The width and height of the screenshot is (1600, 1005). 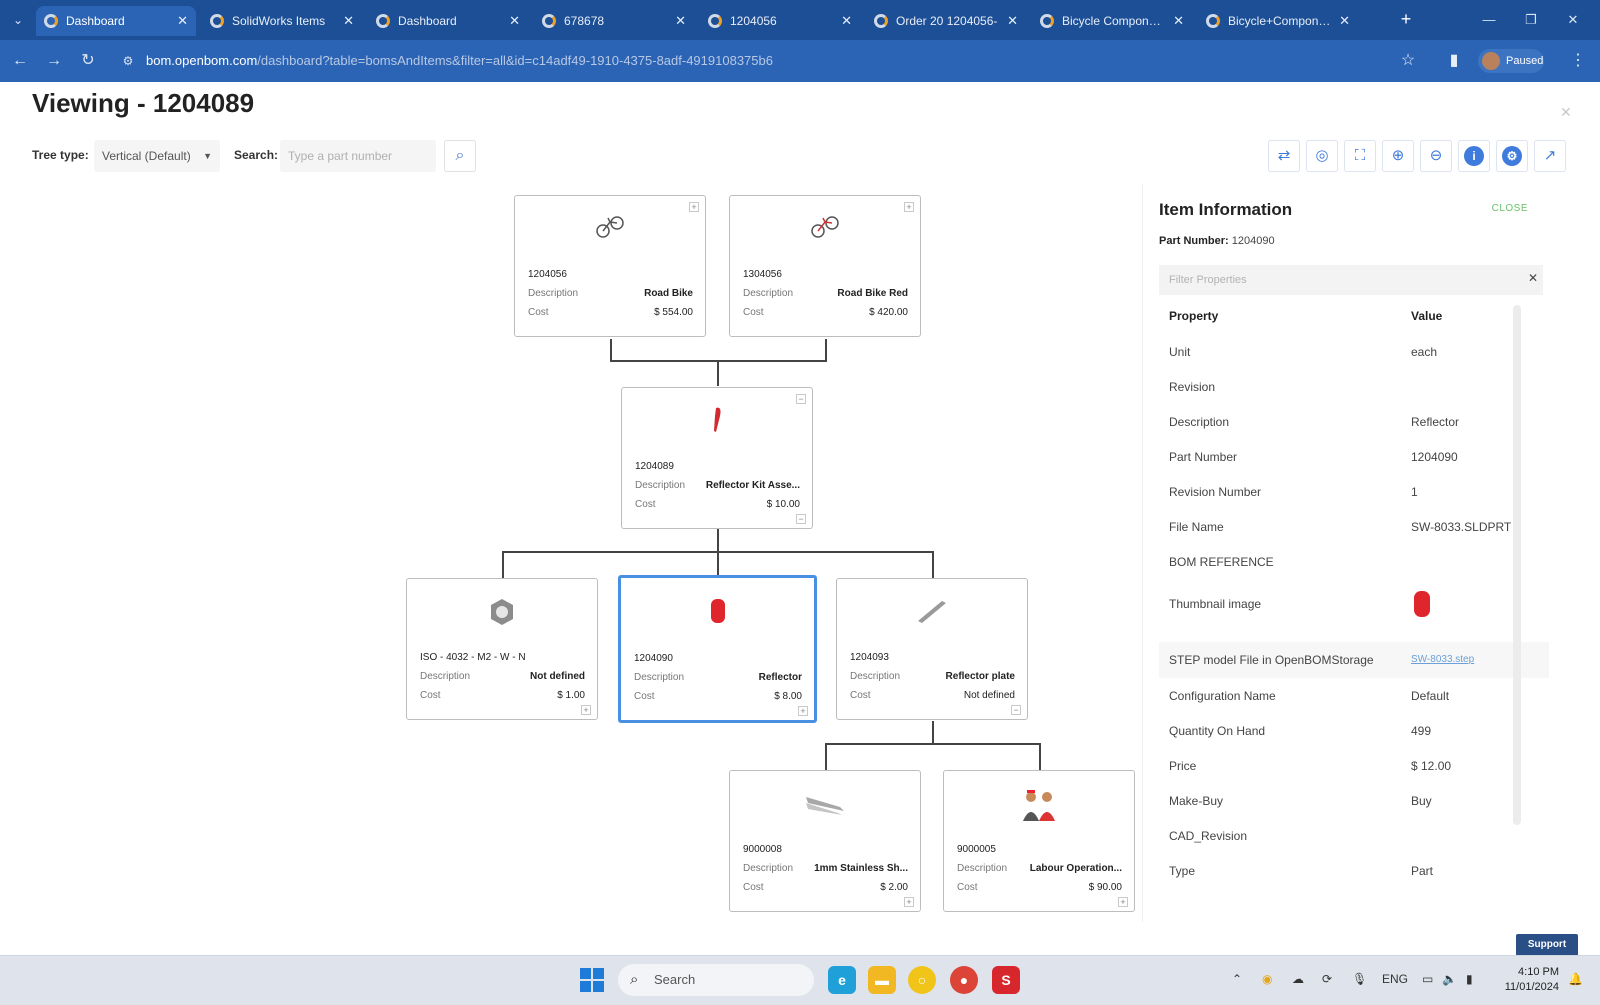 I want to click on property-column-header: Property, so click(x=1194, y=316).